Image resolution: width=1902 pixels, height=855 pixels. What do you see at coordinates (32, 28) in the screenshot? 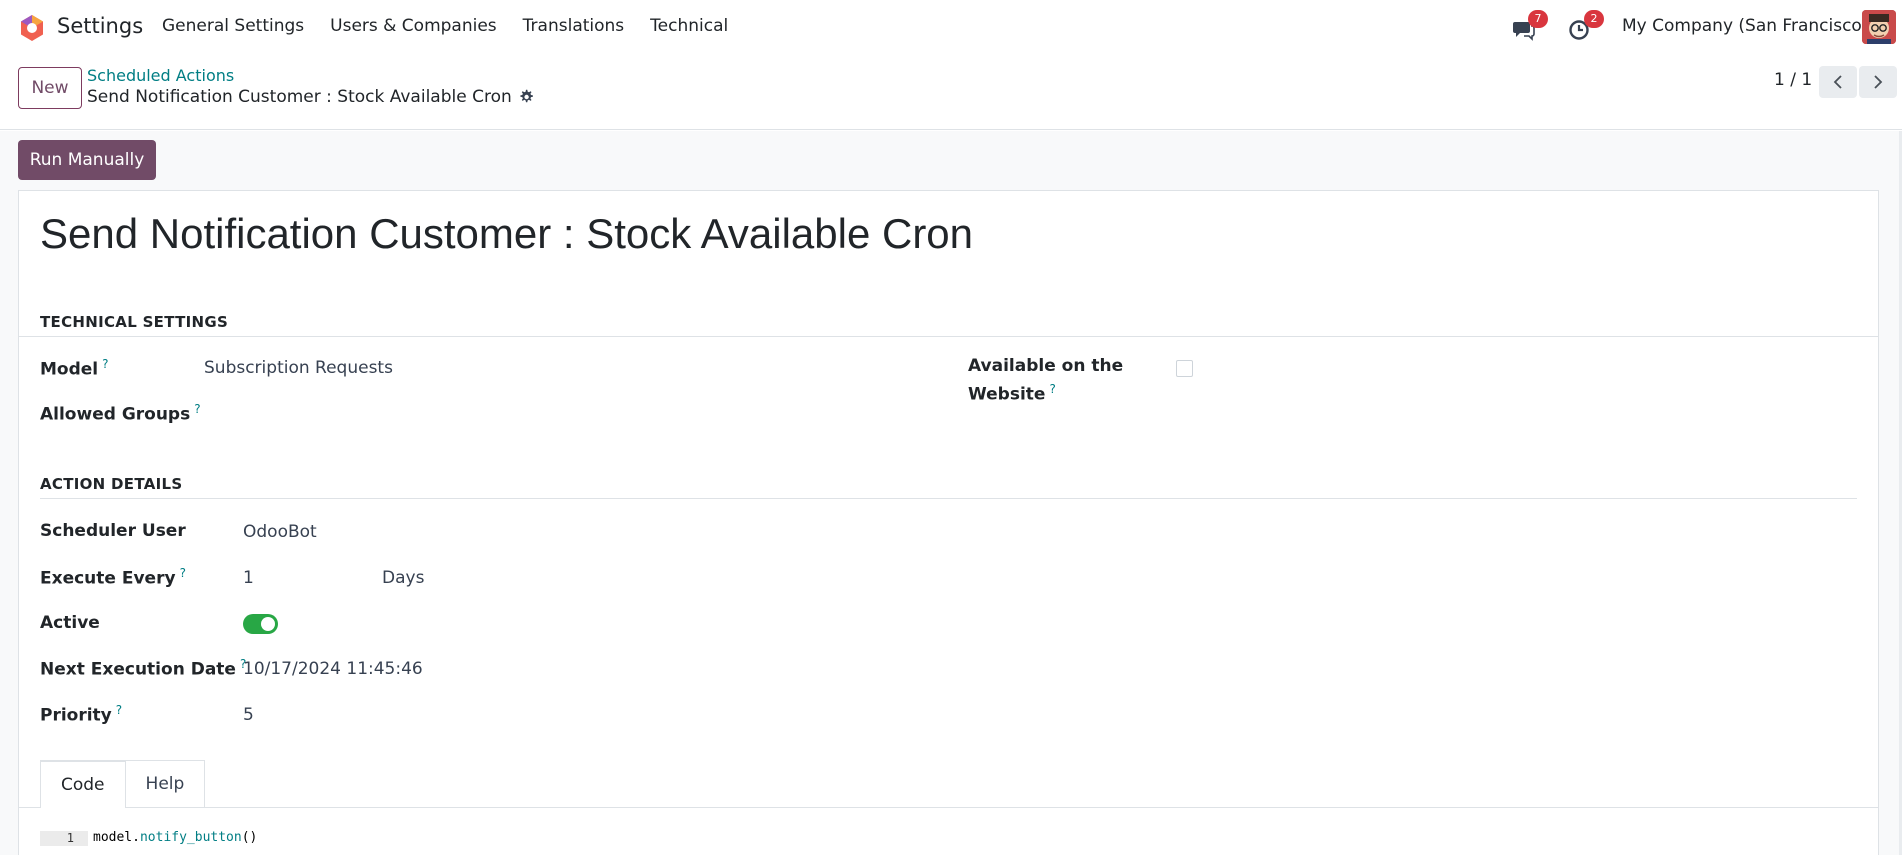
I see `app-logo-icon` at bounding box center [32, 28].